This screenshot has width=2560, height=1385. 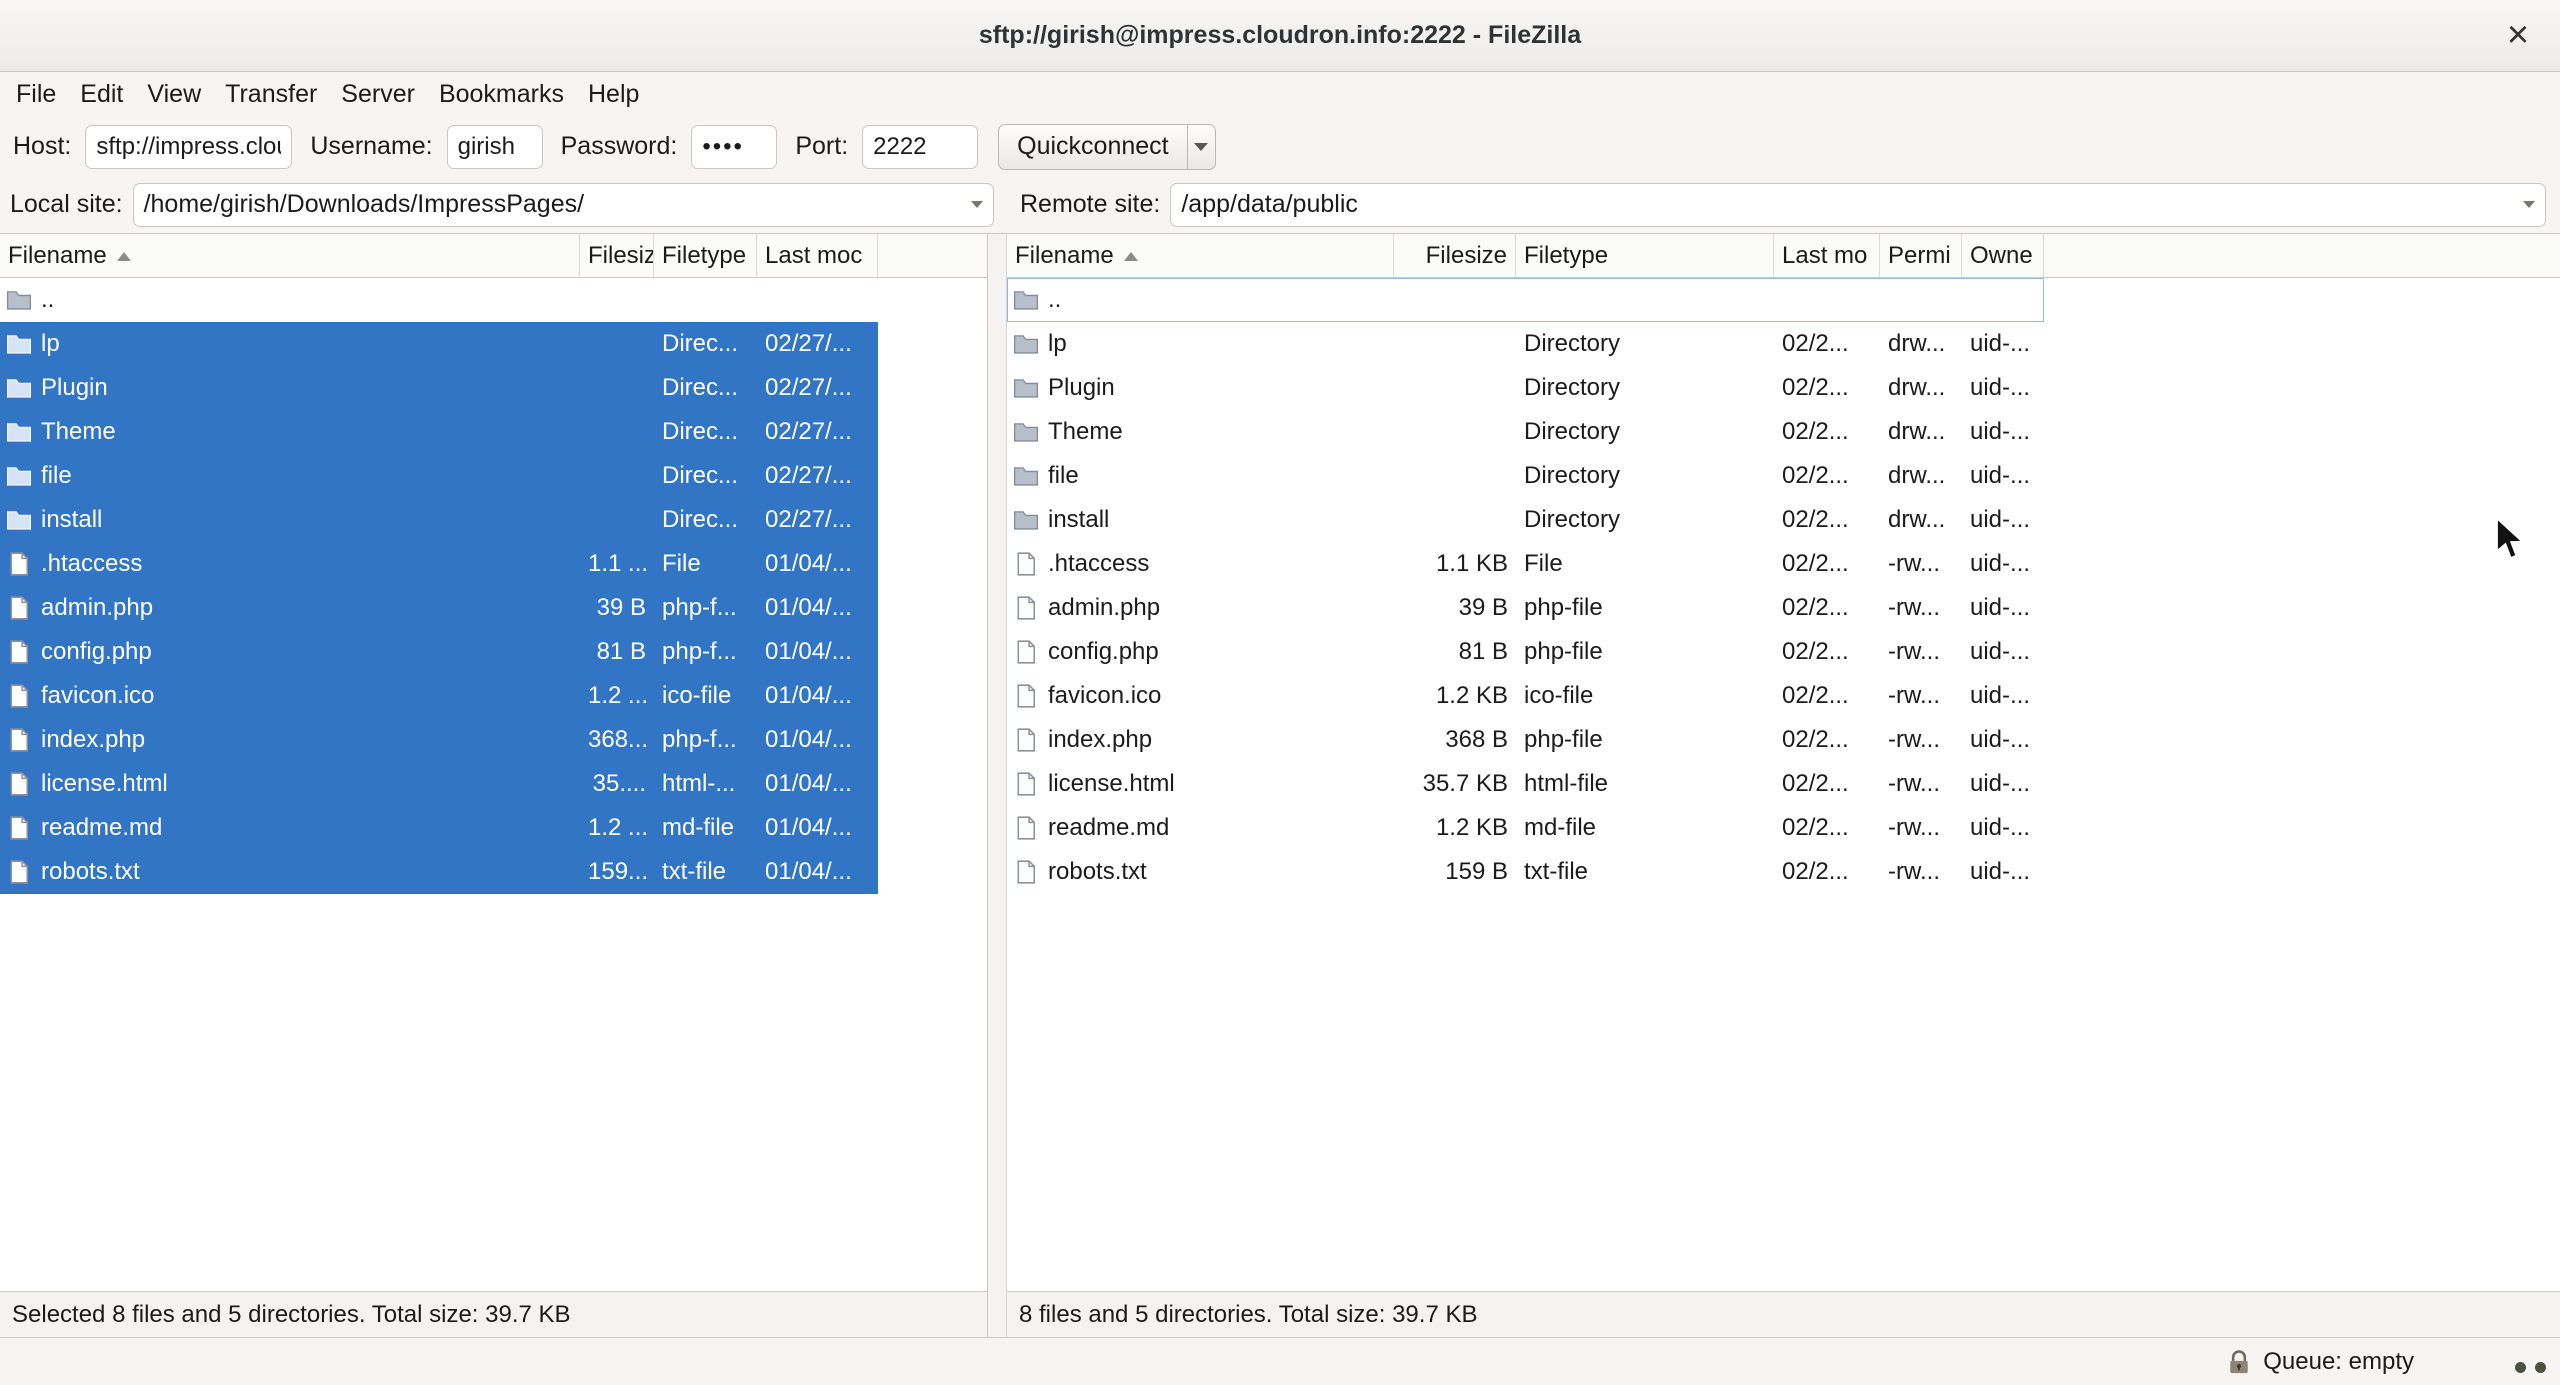 I want to click on filesize-cell: 368 B, so click(x=1476, y=739).